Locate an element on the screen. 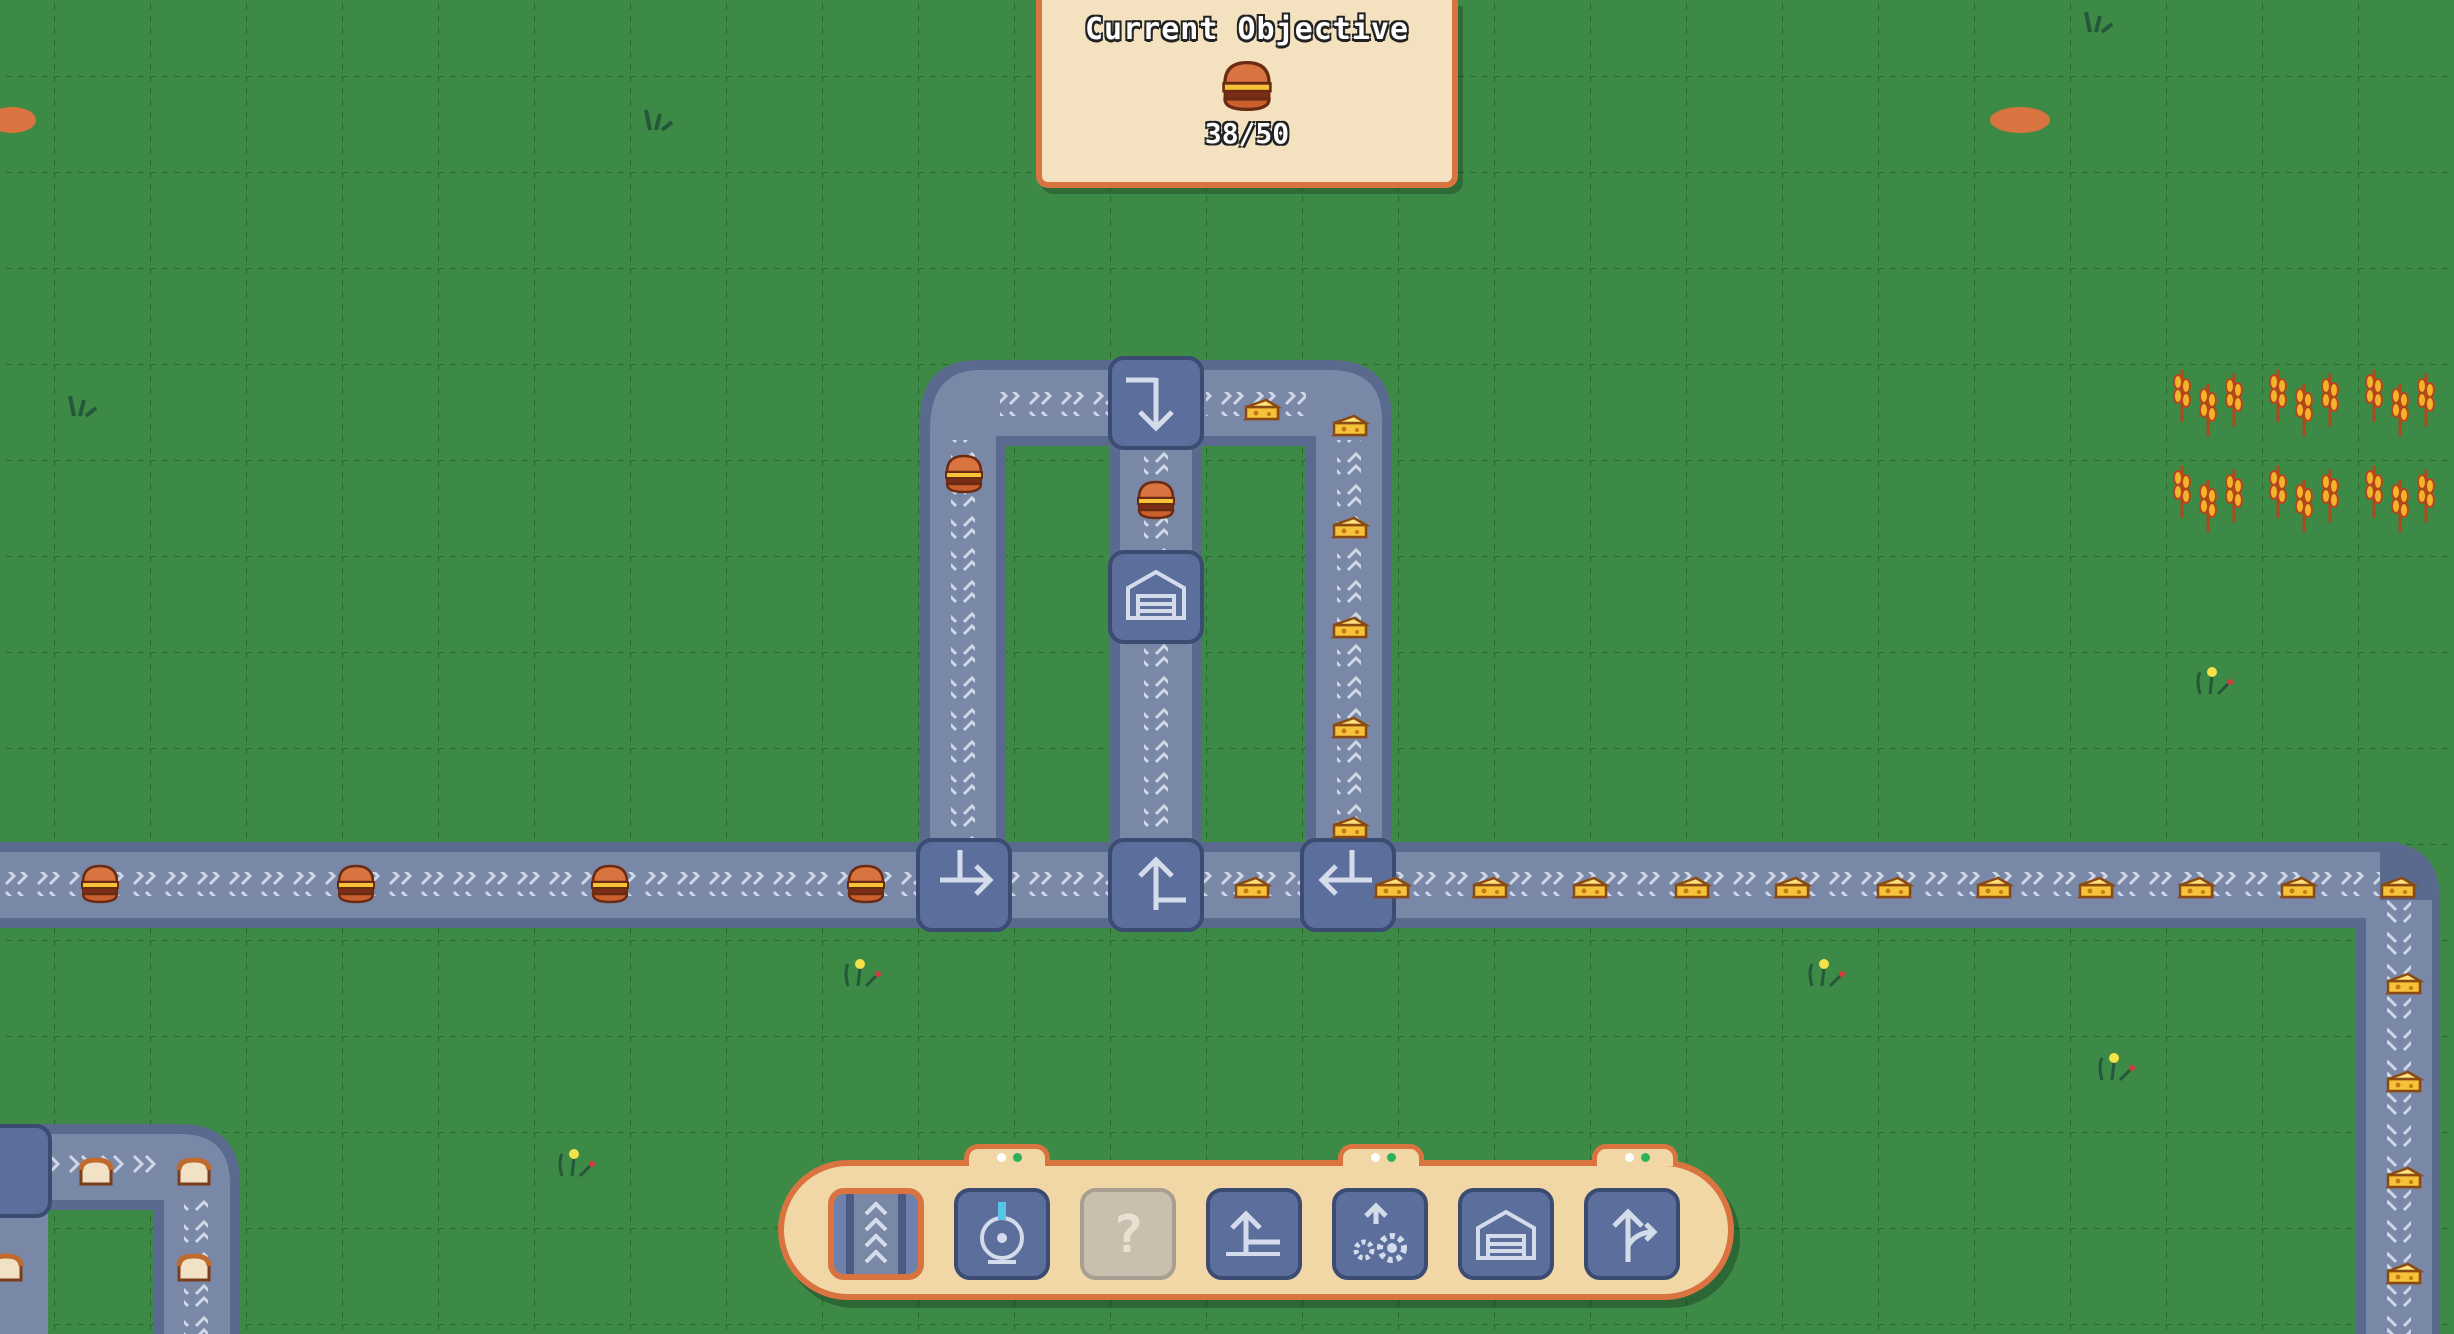 Image resolution: width=2454 pixels, height=1334 pixels. conveyor-belt-icon is located at coordinates (876, 1234).